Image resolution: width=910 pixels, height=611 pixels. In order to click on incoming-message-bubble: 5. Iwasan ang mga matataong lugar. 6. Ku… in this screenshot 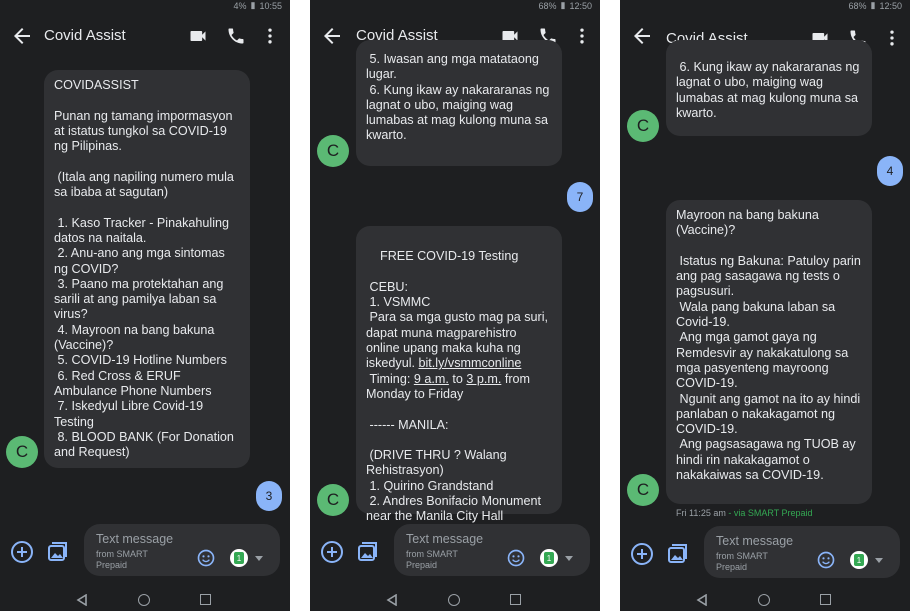, I will do `click(459, 103)`.